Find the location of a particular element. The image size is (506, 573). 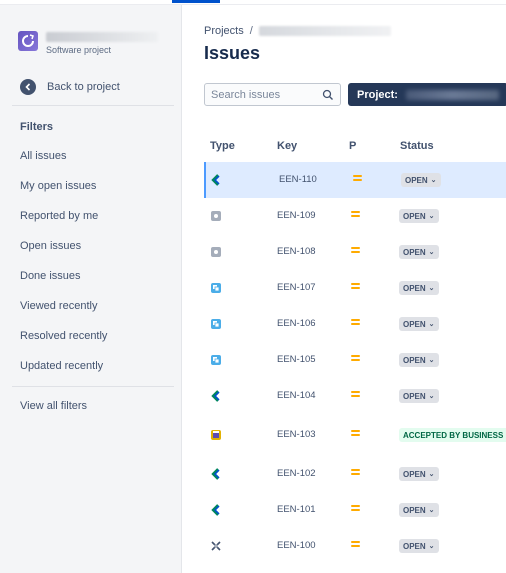

table-row: EEN-109 OPEN ⌄ is located at coordinates (355, 216).